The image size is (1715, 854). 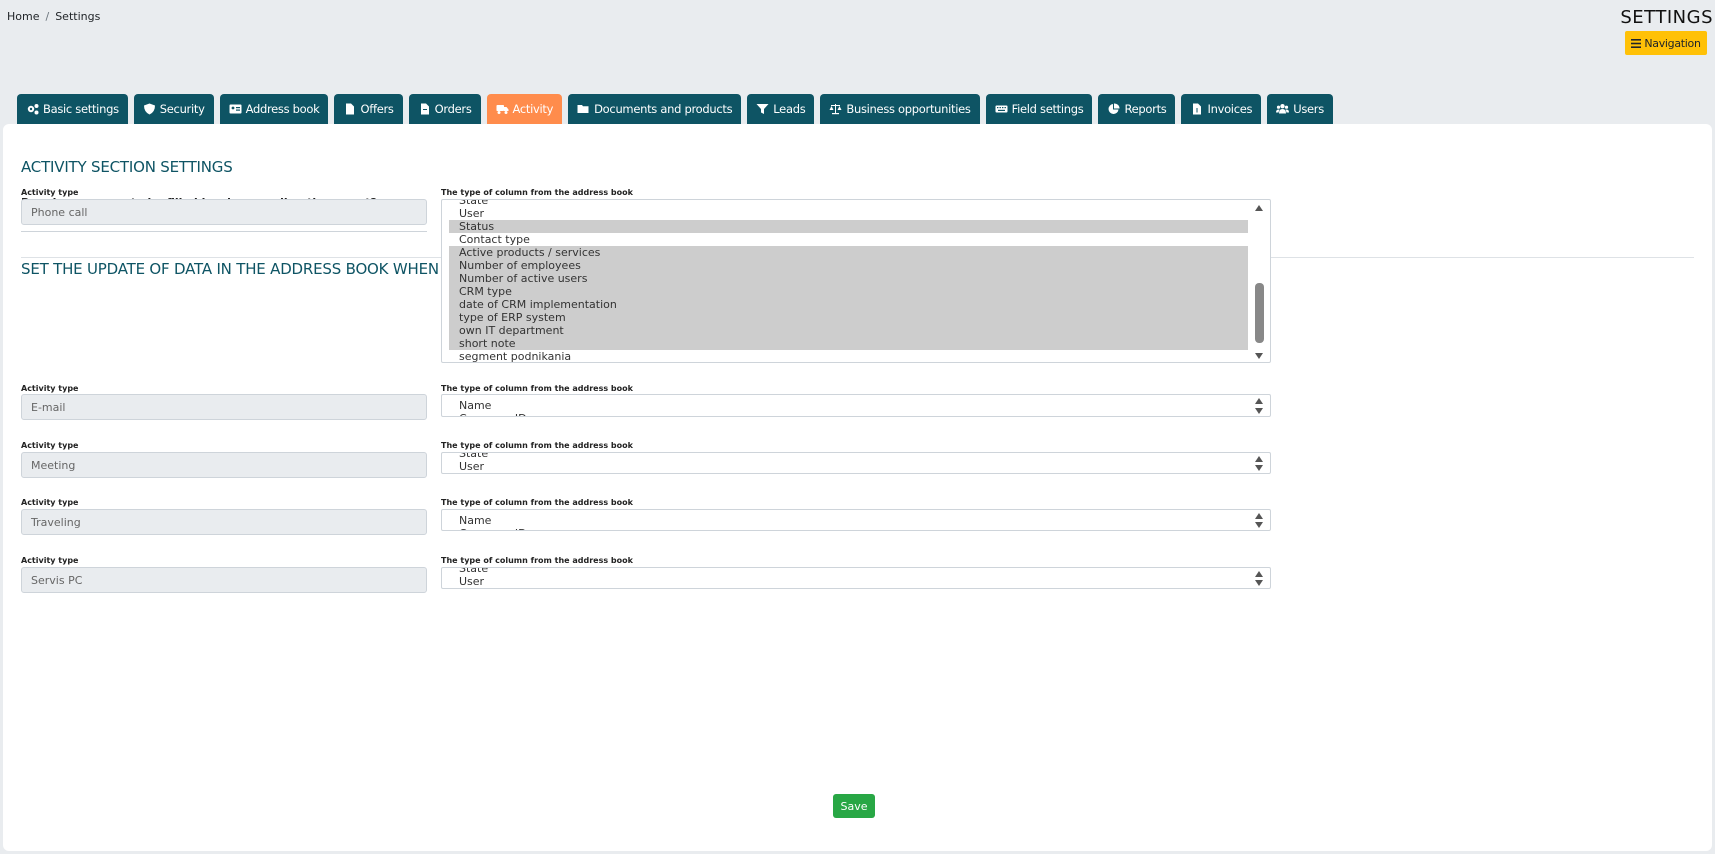 I want to click on tab-basic-settings: Basic settings, so click(x=72, y=109).